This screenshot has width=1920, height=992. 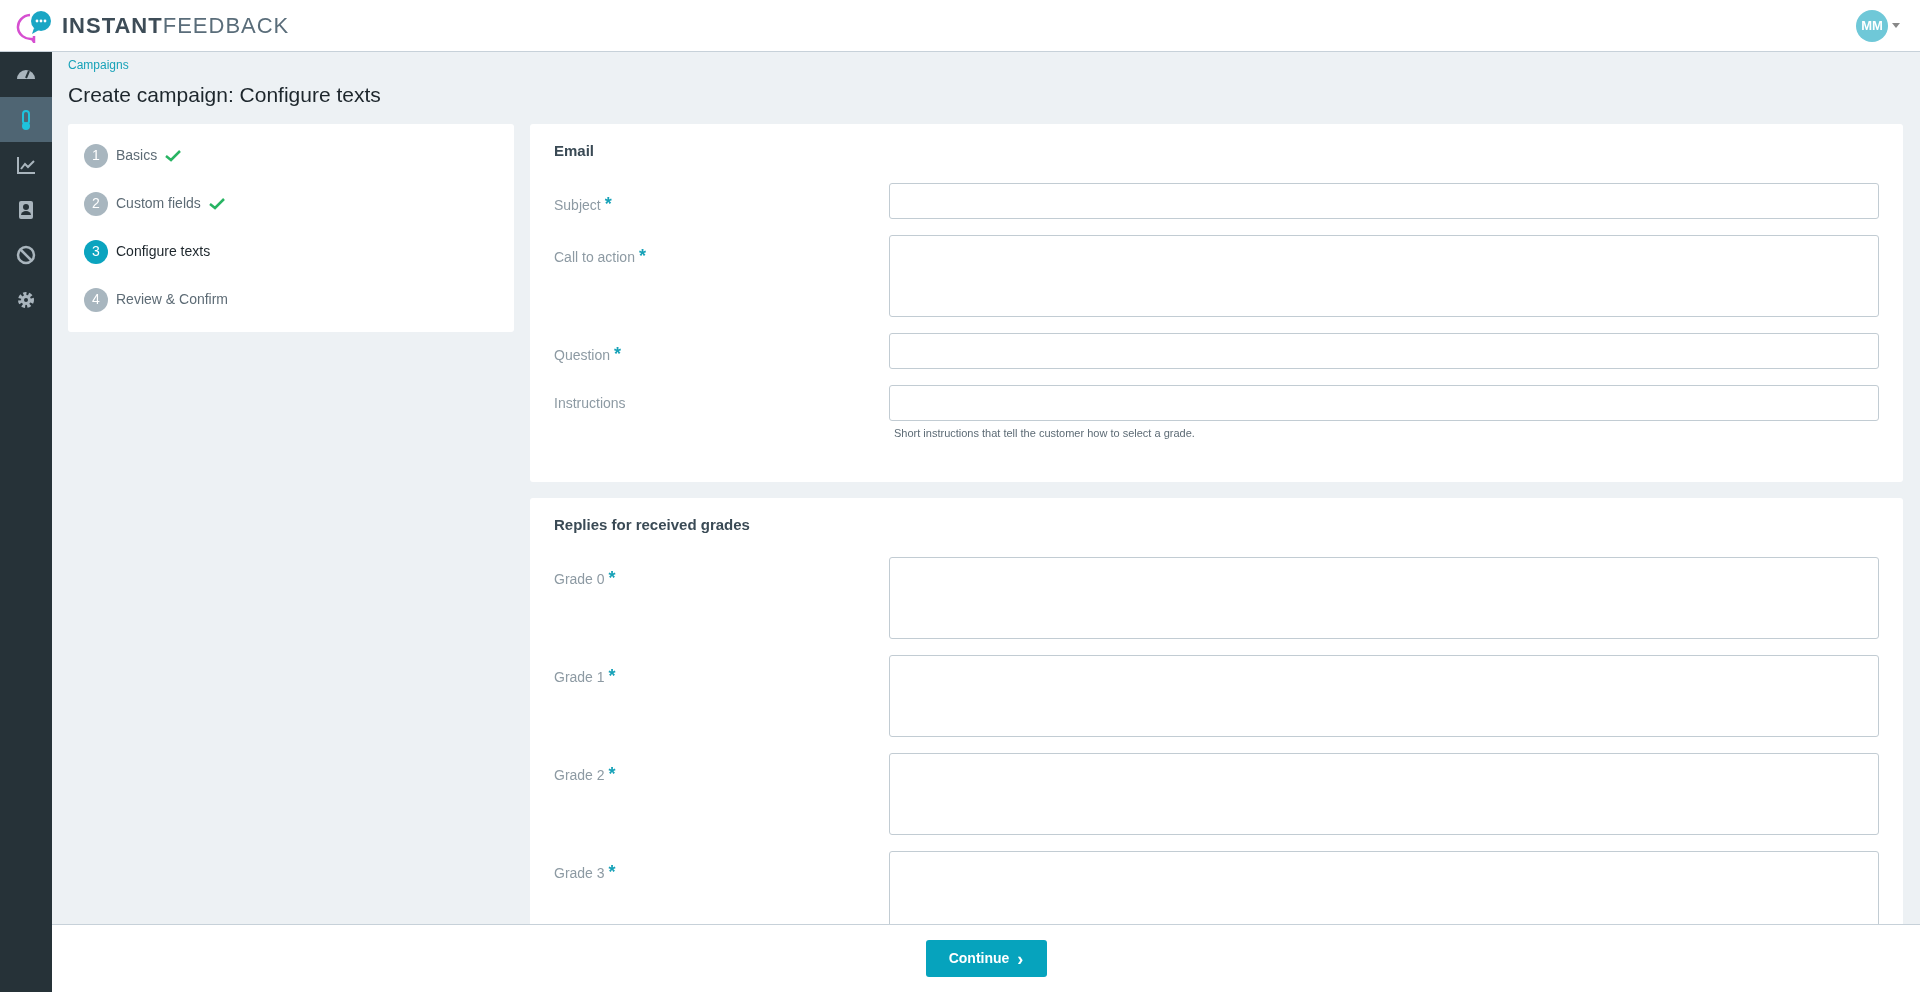 What do you see at coordinates (291, 203) in the screenshot?
I see `step-item: 2 Custom fields` at bounding box center [291, 203].